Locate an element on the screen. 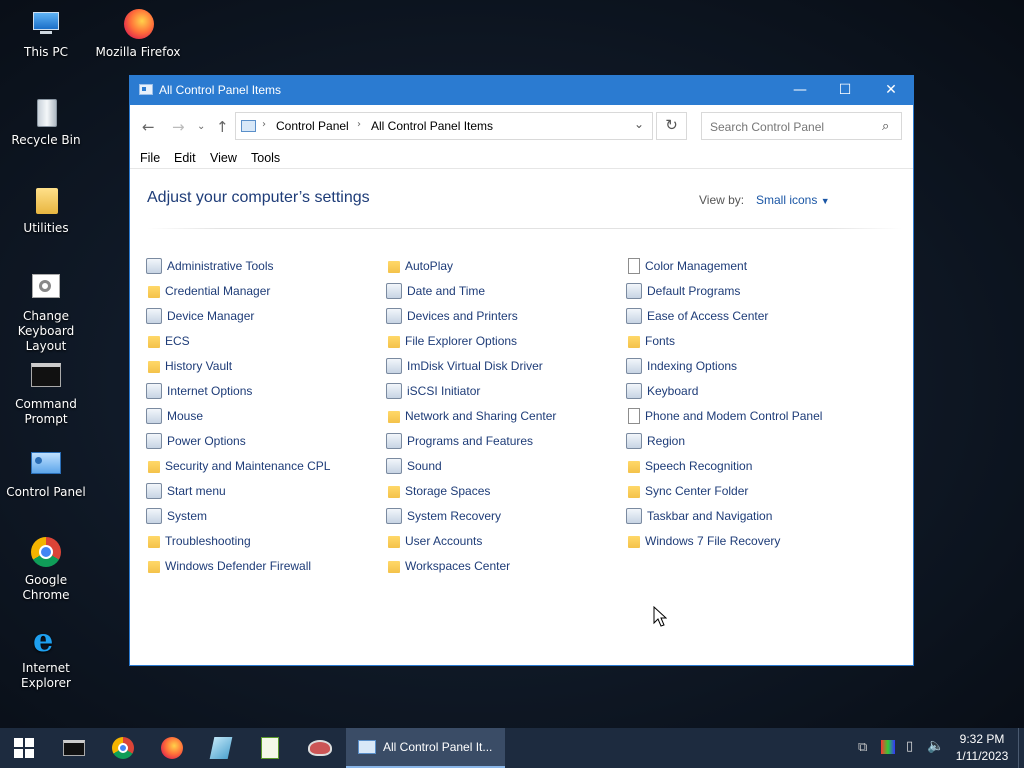  menu-tools: Tools is located at coordinates (265, 158).